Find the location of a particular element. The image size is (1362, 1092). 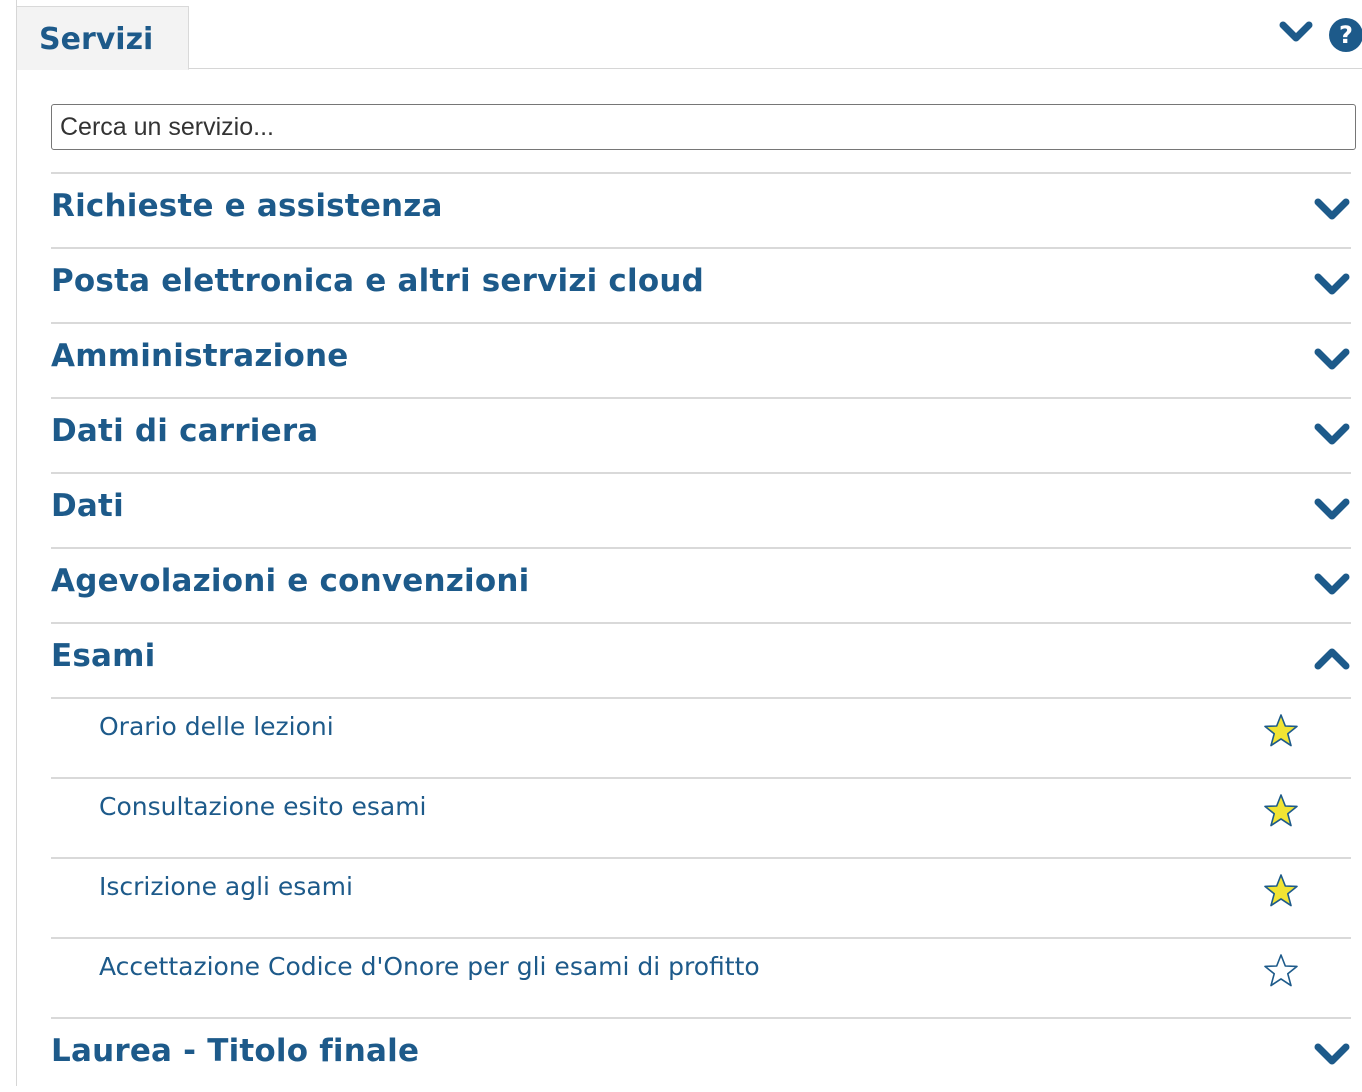

service-link: Iscrizione agli esami is located at coordinates (226, 886).